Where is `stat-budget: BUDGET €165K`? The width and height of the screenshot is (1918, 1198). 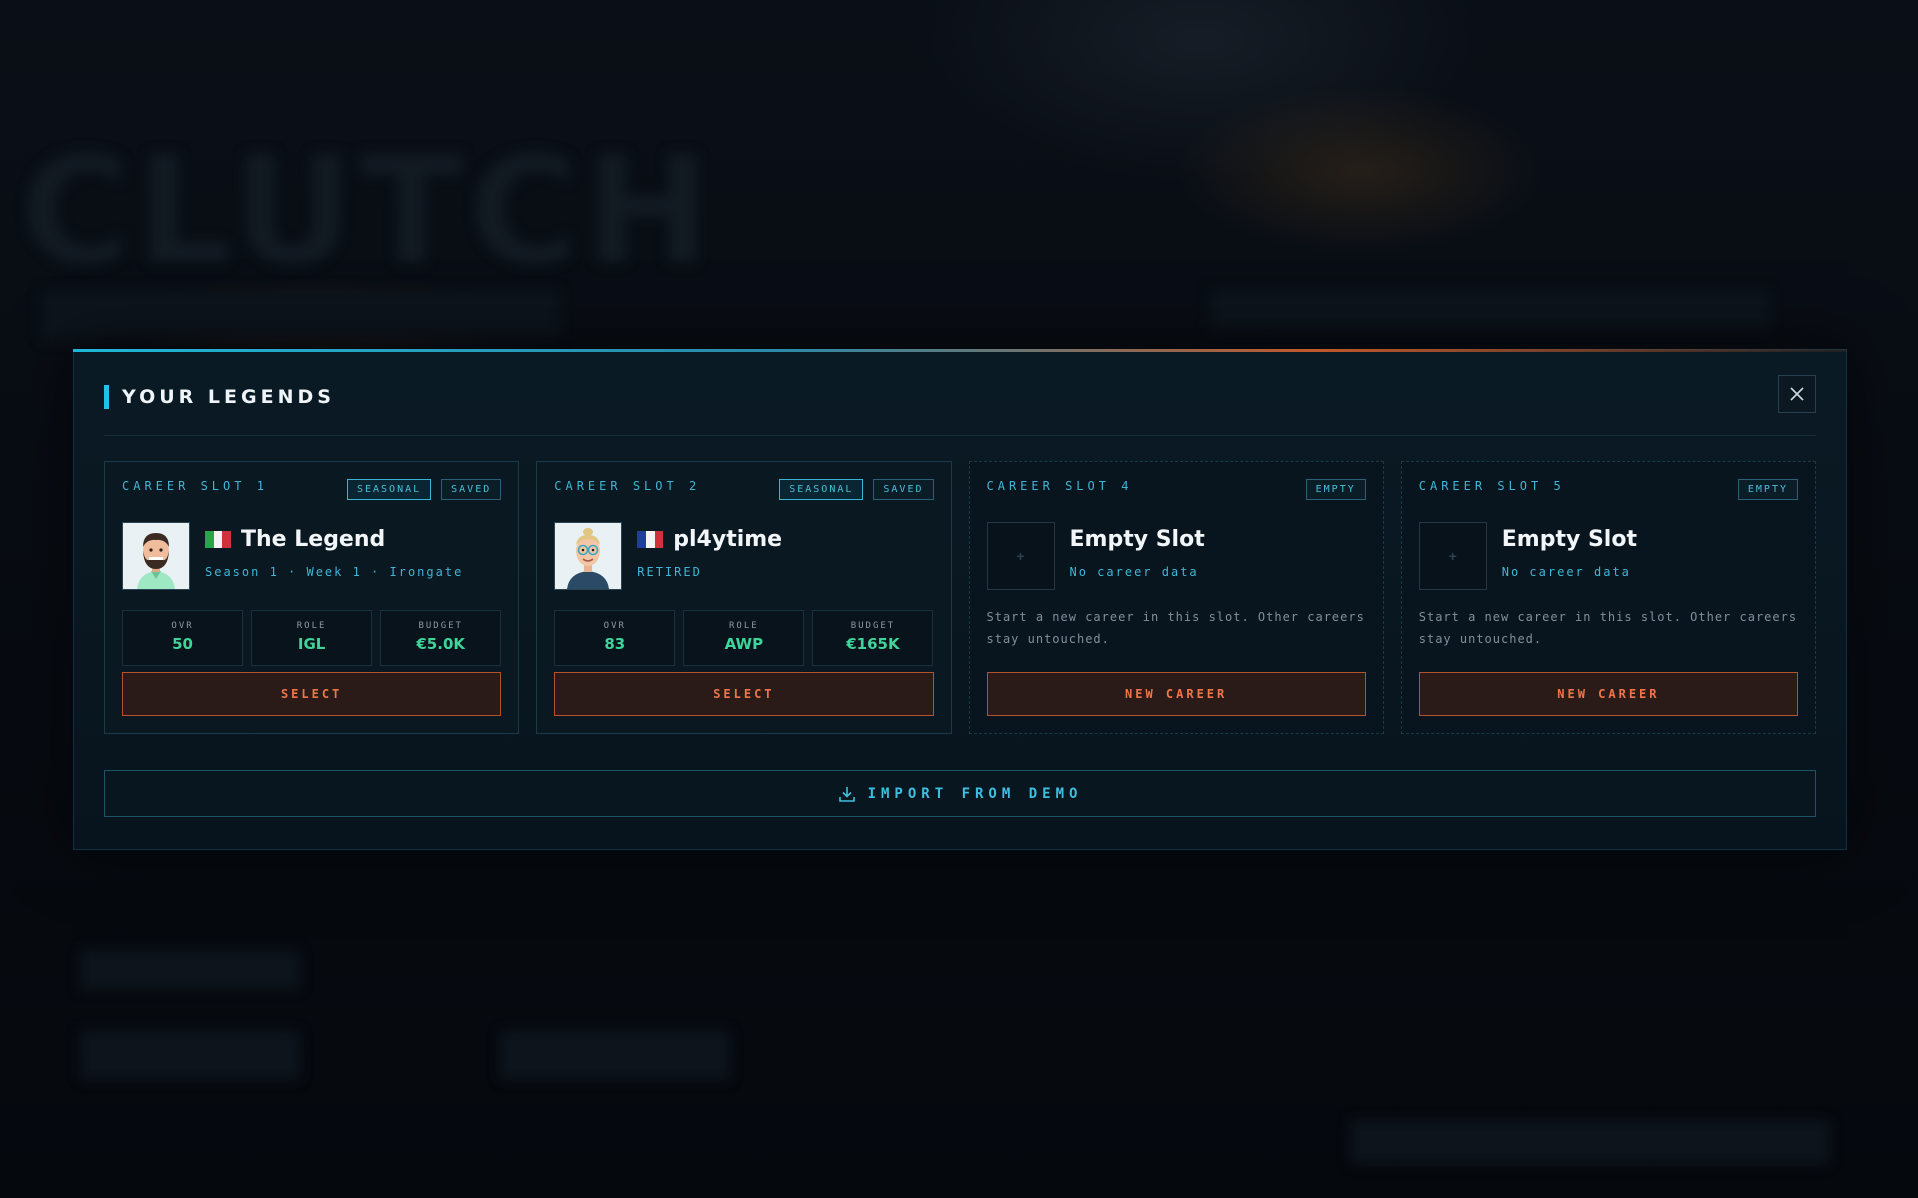
stat-budget: BUDGET €165K is located at coordinates (873, 638).